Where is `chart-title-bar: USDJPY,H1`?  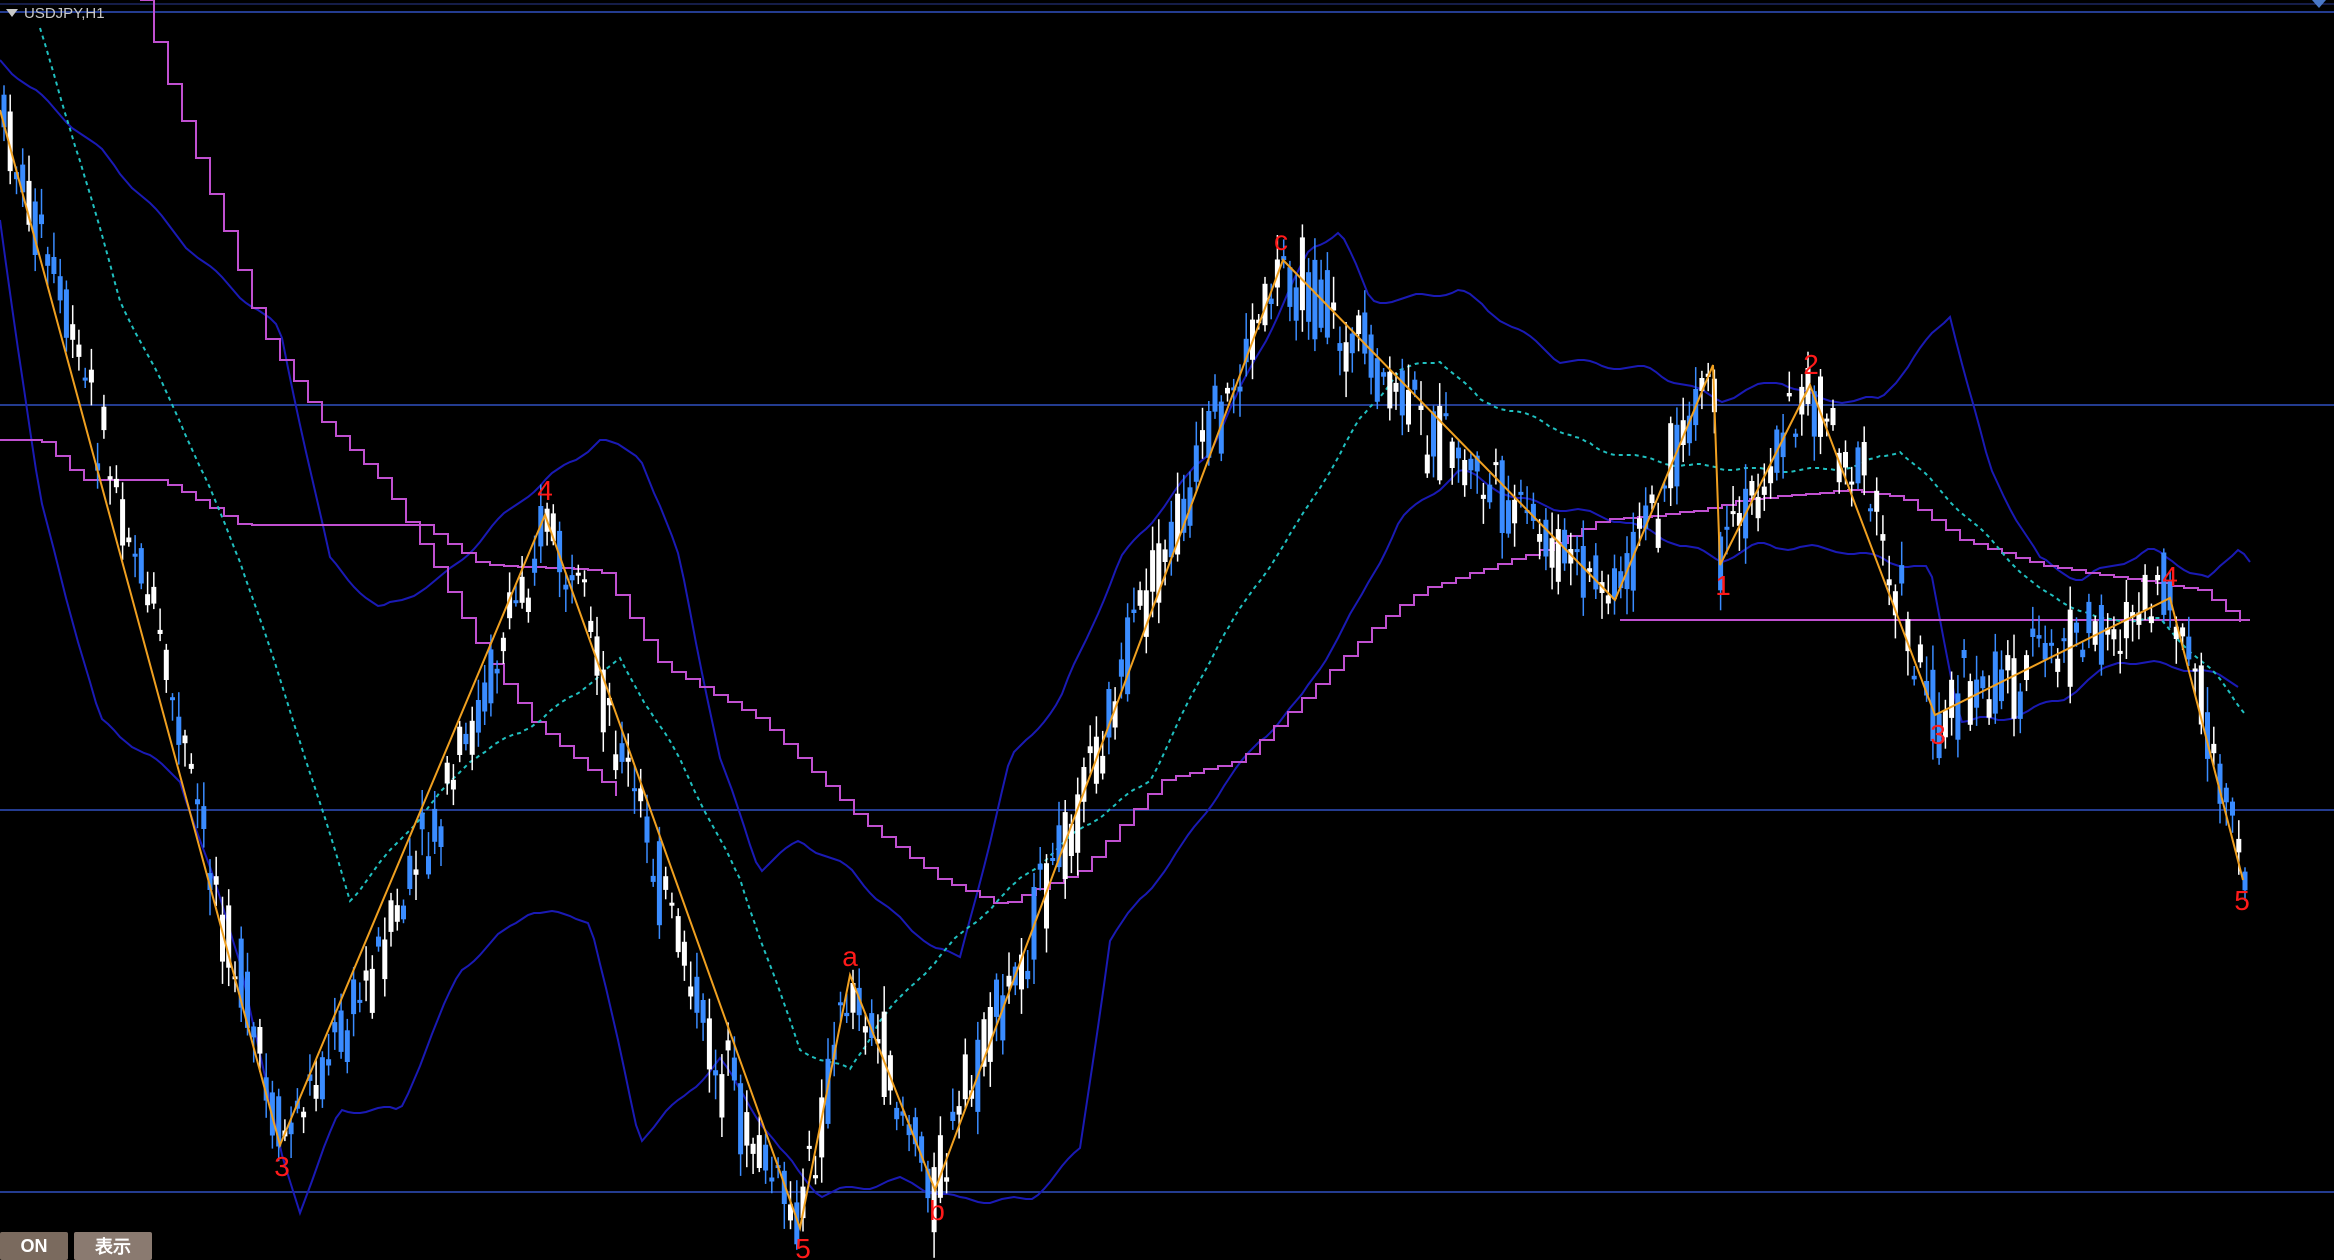 chart-title-bar: USDJPY,H1 is located at coordinates (55, 13).